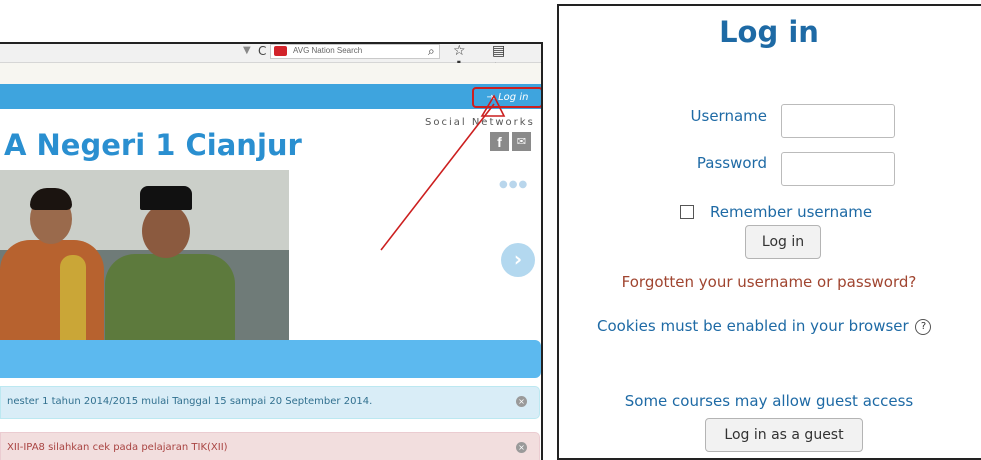 This screenshot has width=981, height=460. I want to click on guest-access-text: Some courses may allow guest access, so click(769, 401).